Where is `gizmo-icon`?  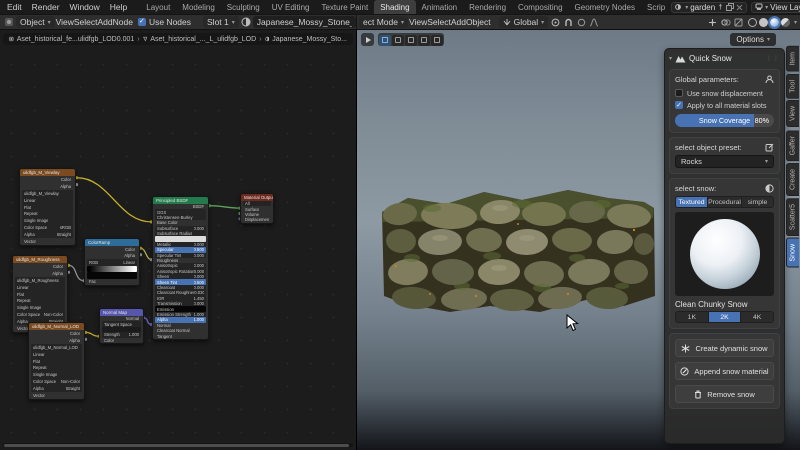
gizmo-icon is located at coordinates (713, 22).